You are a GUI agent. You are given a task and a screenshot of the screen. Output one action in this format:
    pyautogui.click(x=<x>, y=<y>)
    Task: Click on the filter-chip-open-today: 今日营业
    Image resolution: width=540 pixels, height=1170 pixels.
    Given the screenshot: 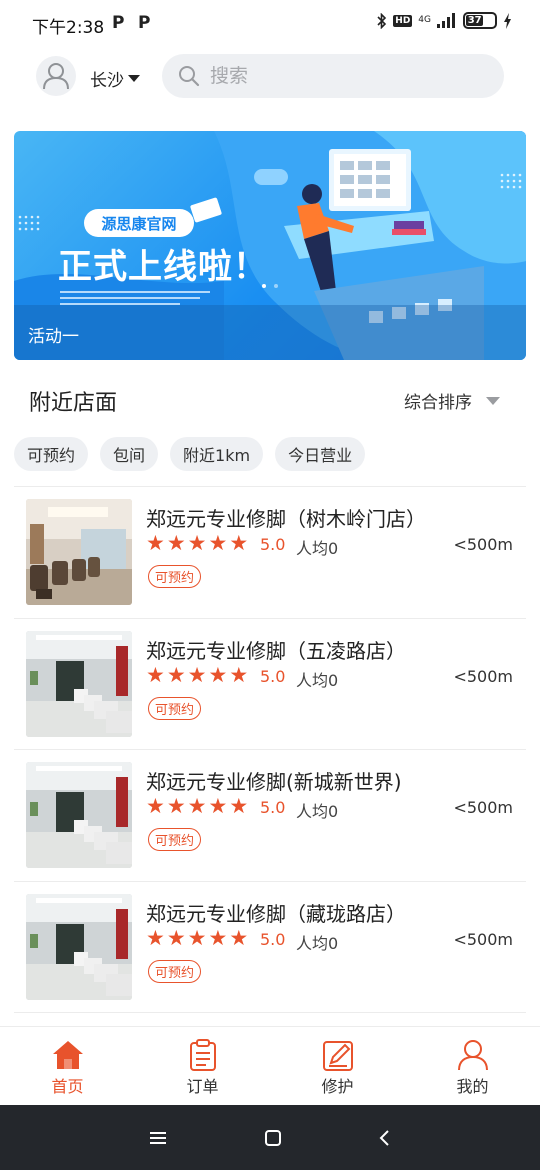 What is the action you would take?
    pyautogui.click(x=320, y=454)
    